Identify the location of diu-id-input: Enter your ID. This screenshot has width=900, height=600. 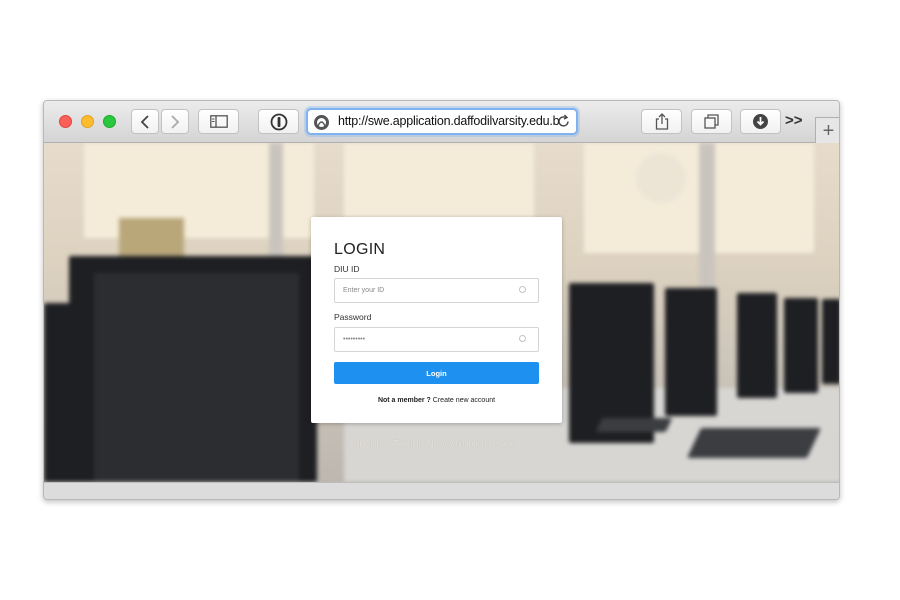
(436, 290).